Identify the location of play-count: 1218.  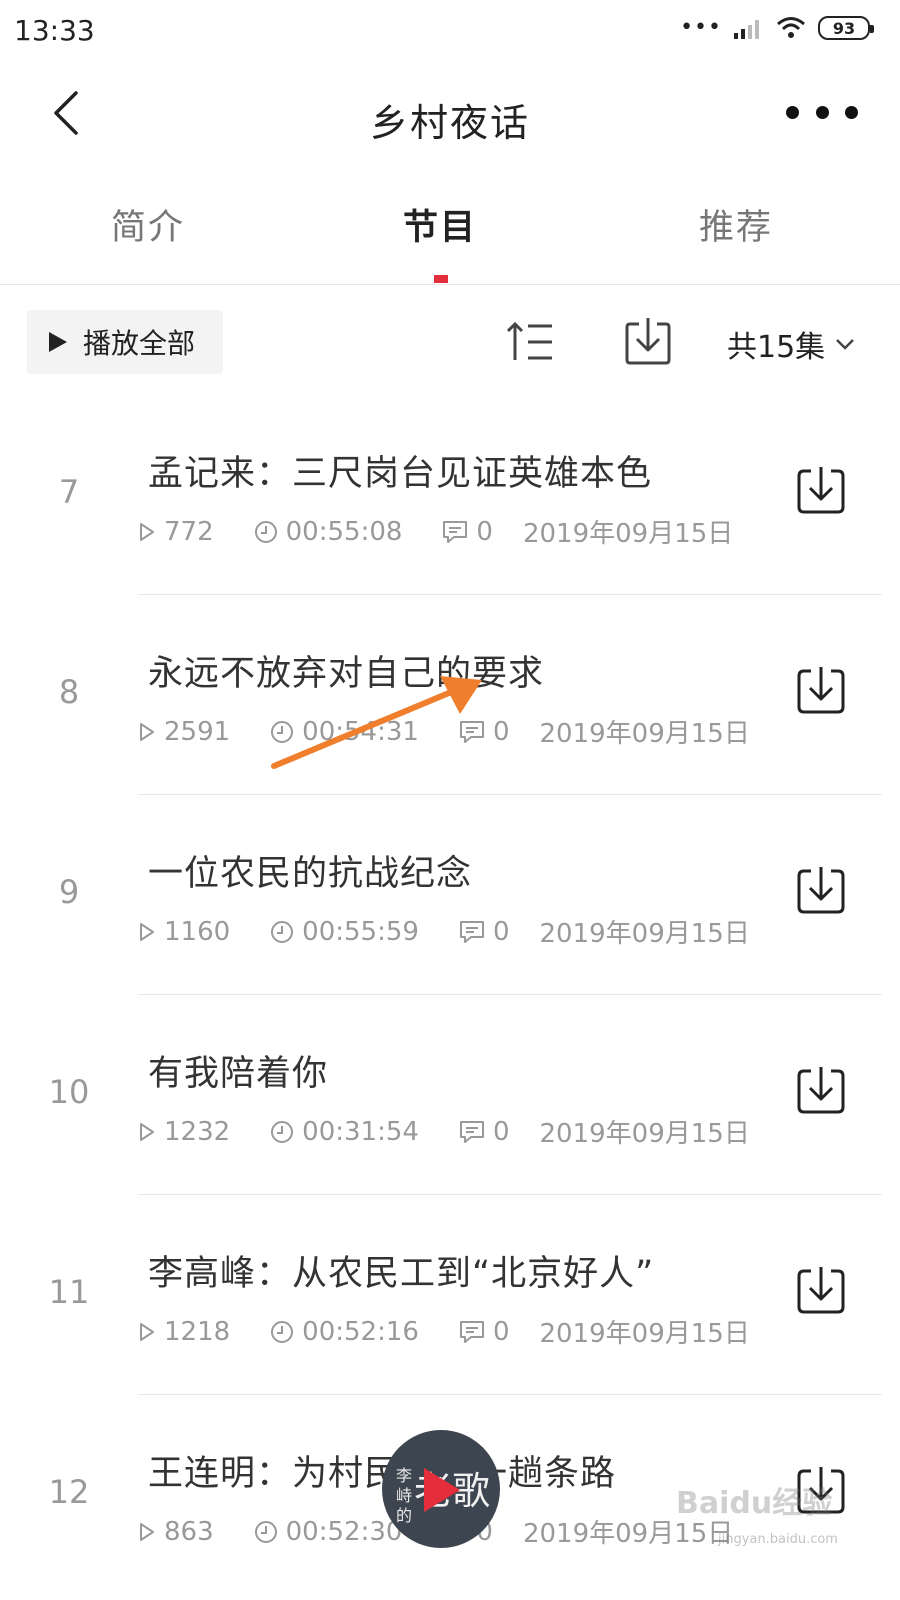
(184, 1332).